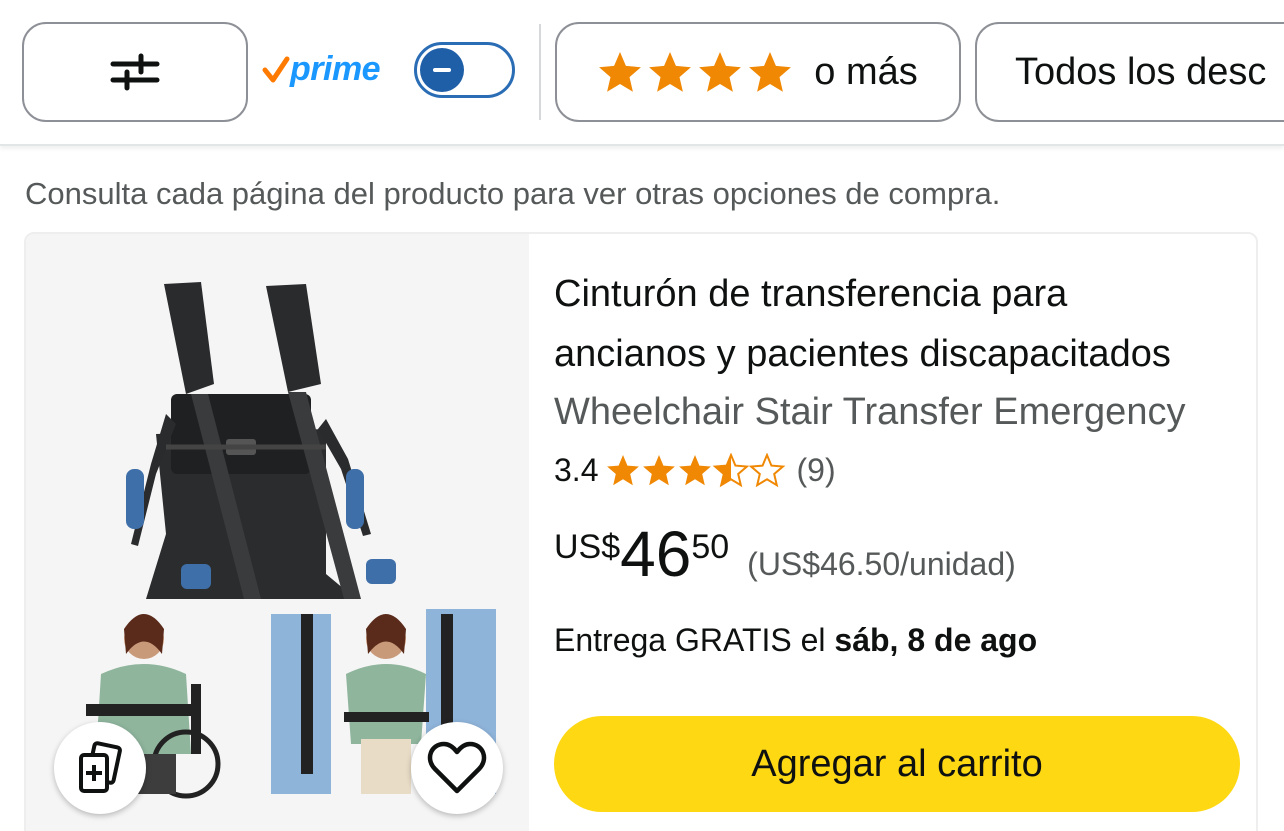 The width and height of the screenshot is (1284, 831). What do you see at coordinates (656, 554) in the screenshot?
I see `price-whole: 46` at bounding box center [656, 554].